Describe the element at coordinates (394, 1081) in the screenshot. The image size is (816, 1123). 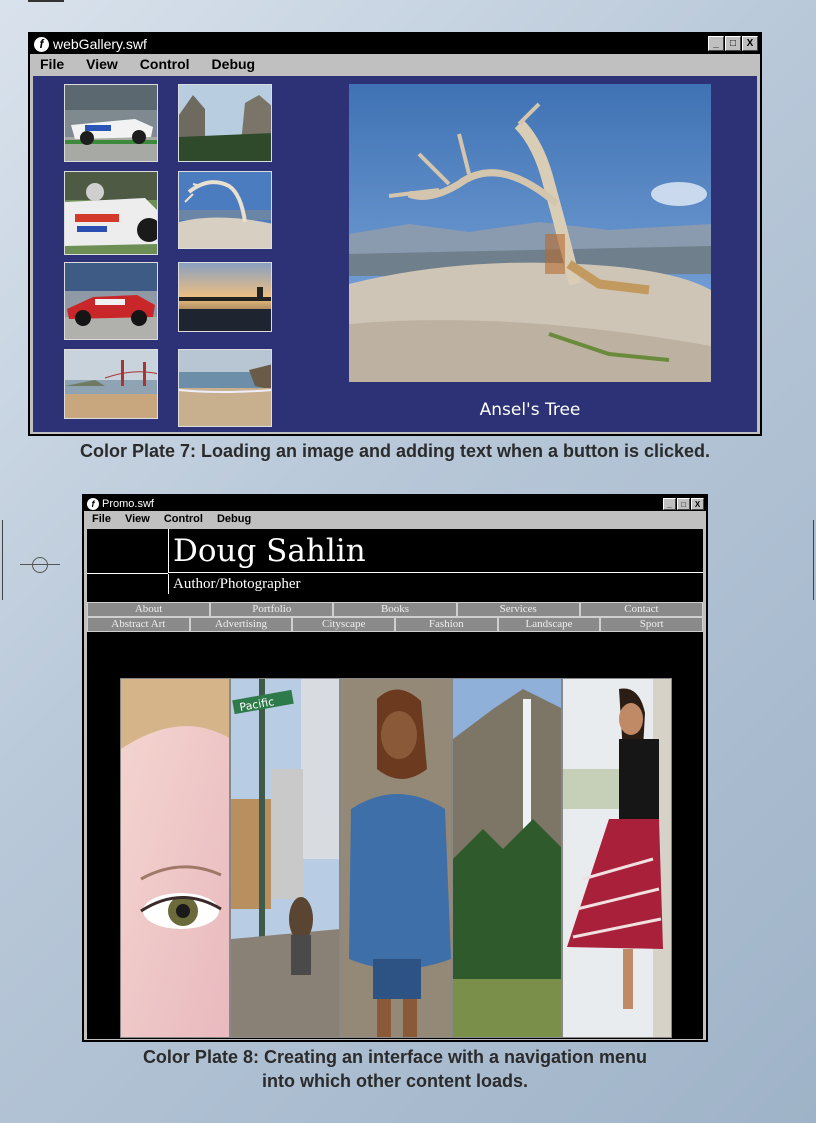
I see `plate8-caption-line2: into which other content loads.` at that location.